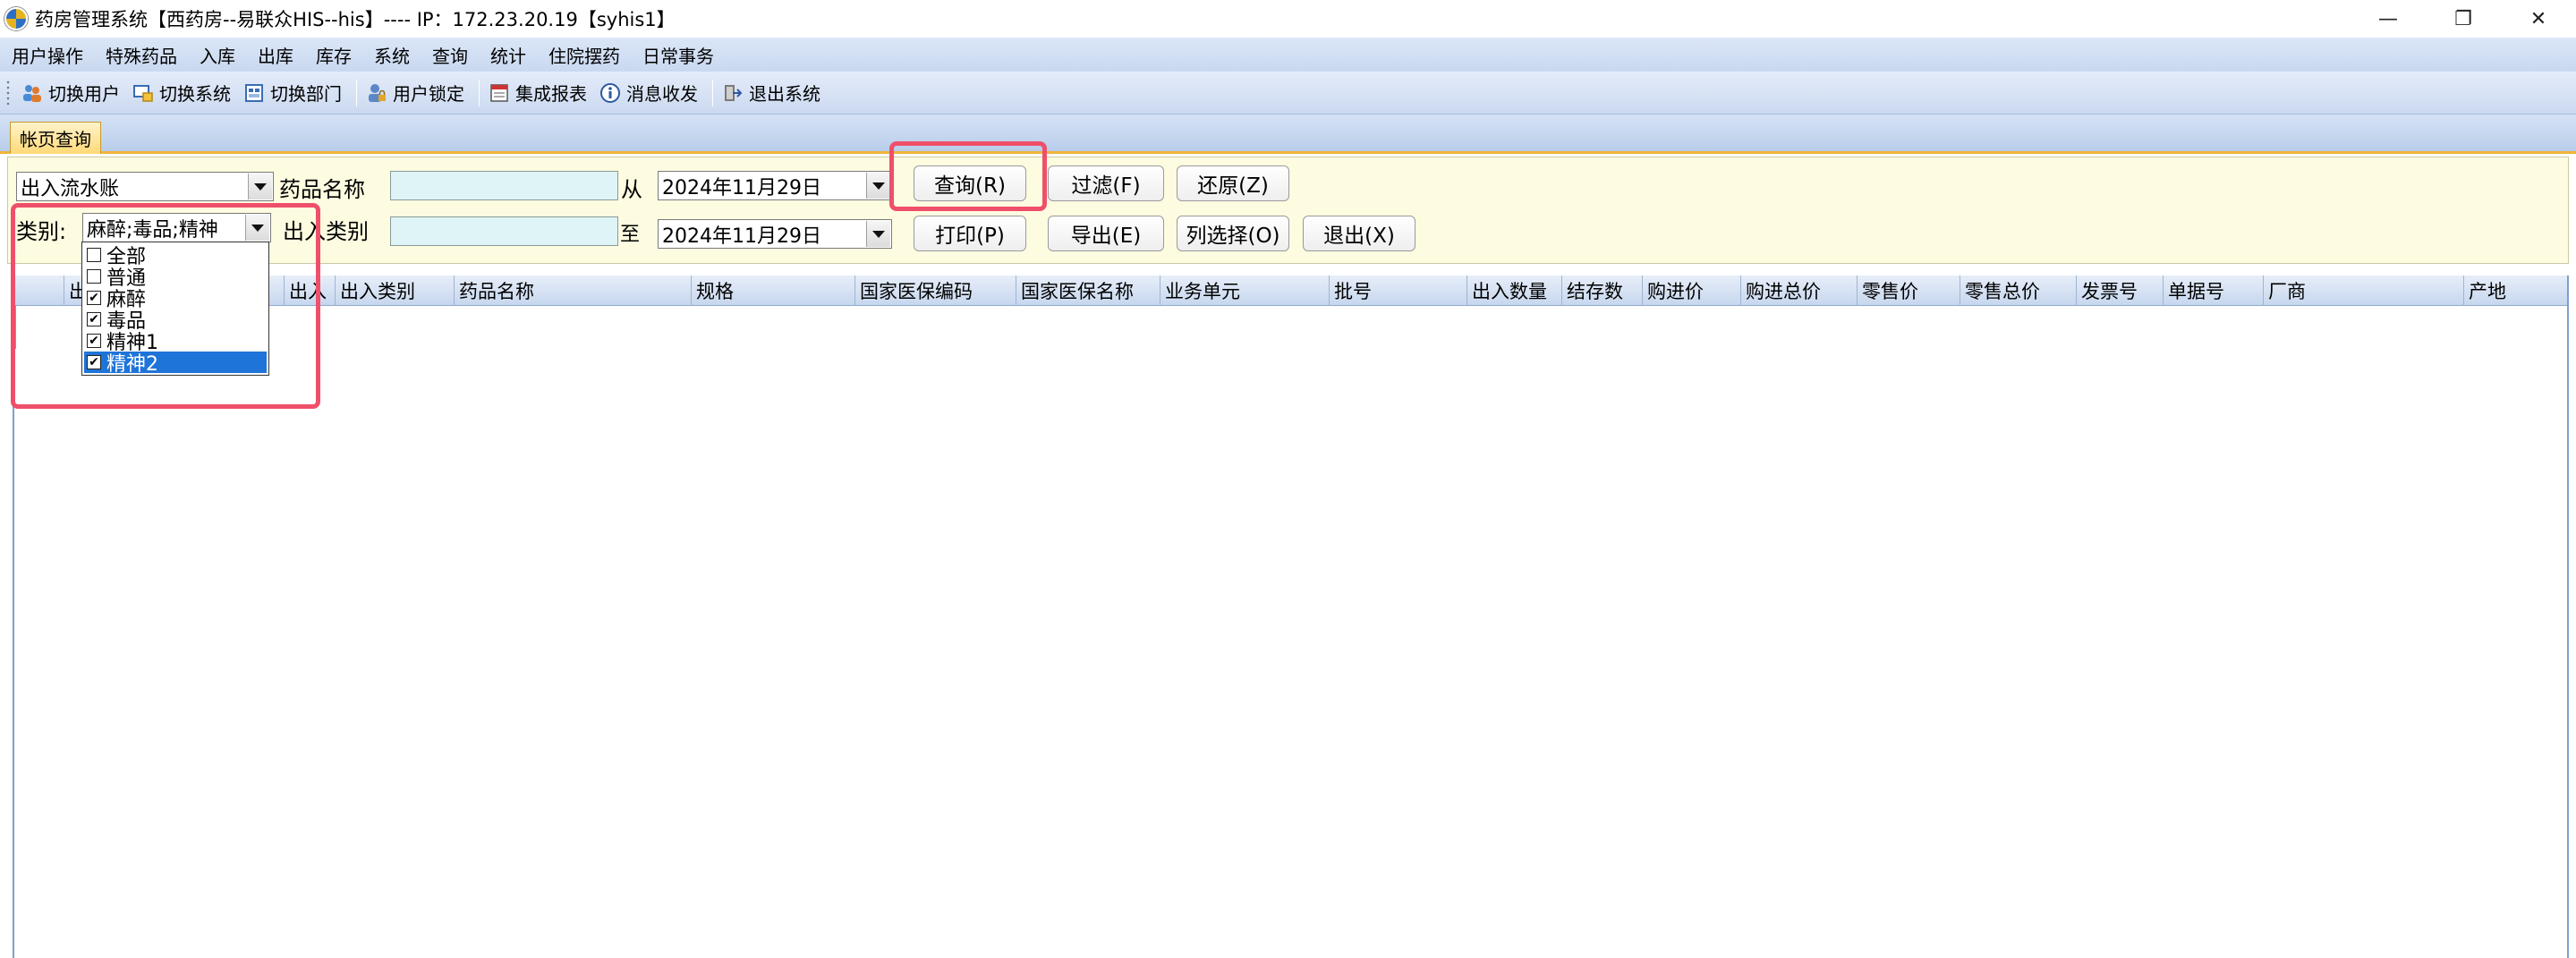  I want to click on toolbar-grip, so click(8, 92).